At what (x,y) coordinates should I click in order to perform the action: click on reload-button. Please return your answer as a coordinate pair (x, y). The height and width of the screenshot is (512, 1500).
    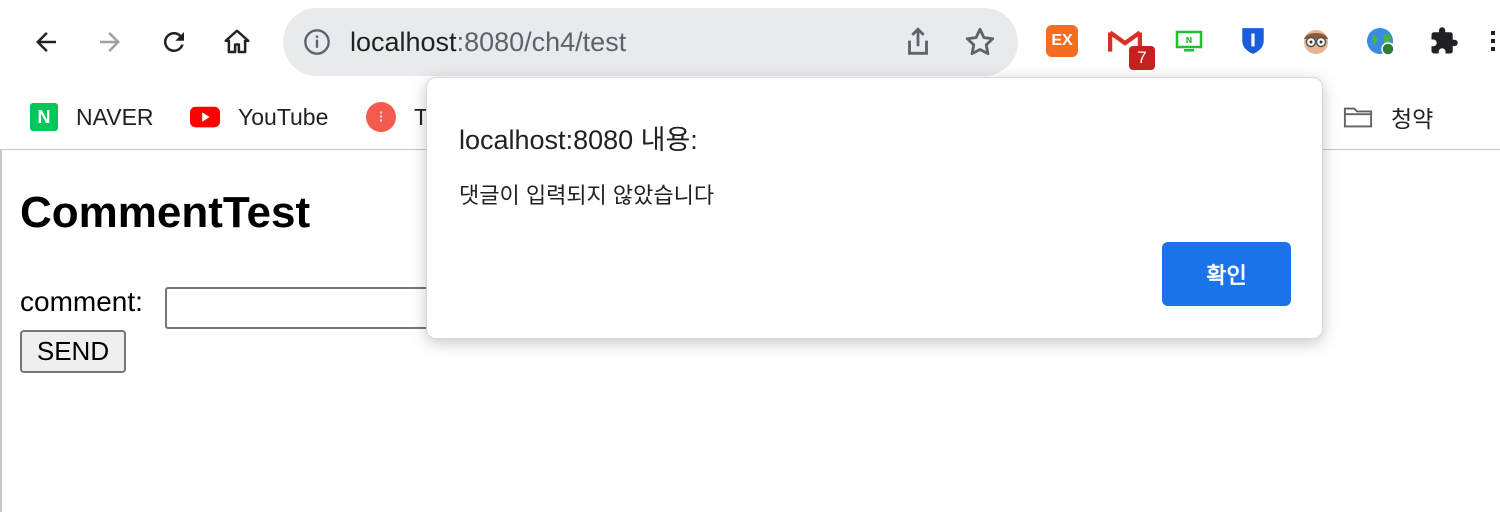
    Looking at the image, I should click on (174, 42).